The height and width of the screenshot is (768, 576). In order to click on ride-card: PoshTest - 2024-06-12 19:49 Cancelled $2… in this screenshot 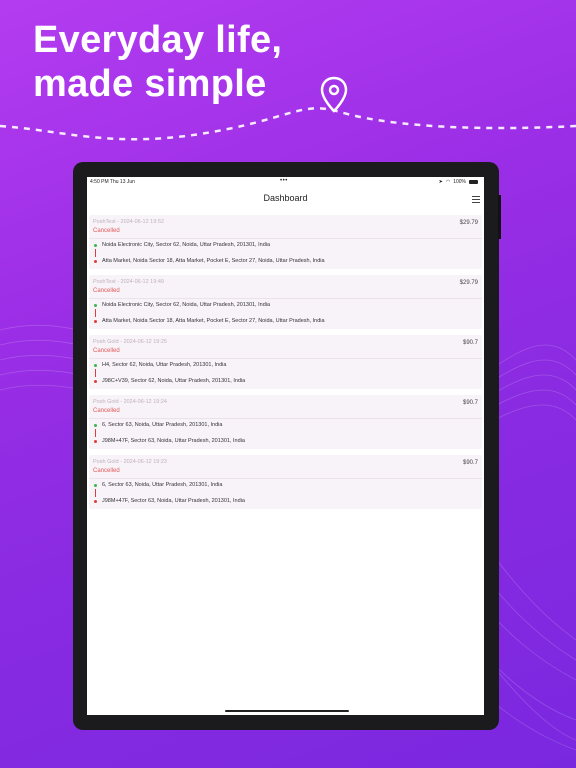, I will do `click(285, 302)`.